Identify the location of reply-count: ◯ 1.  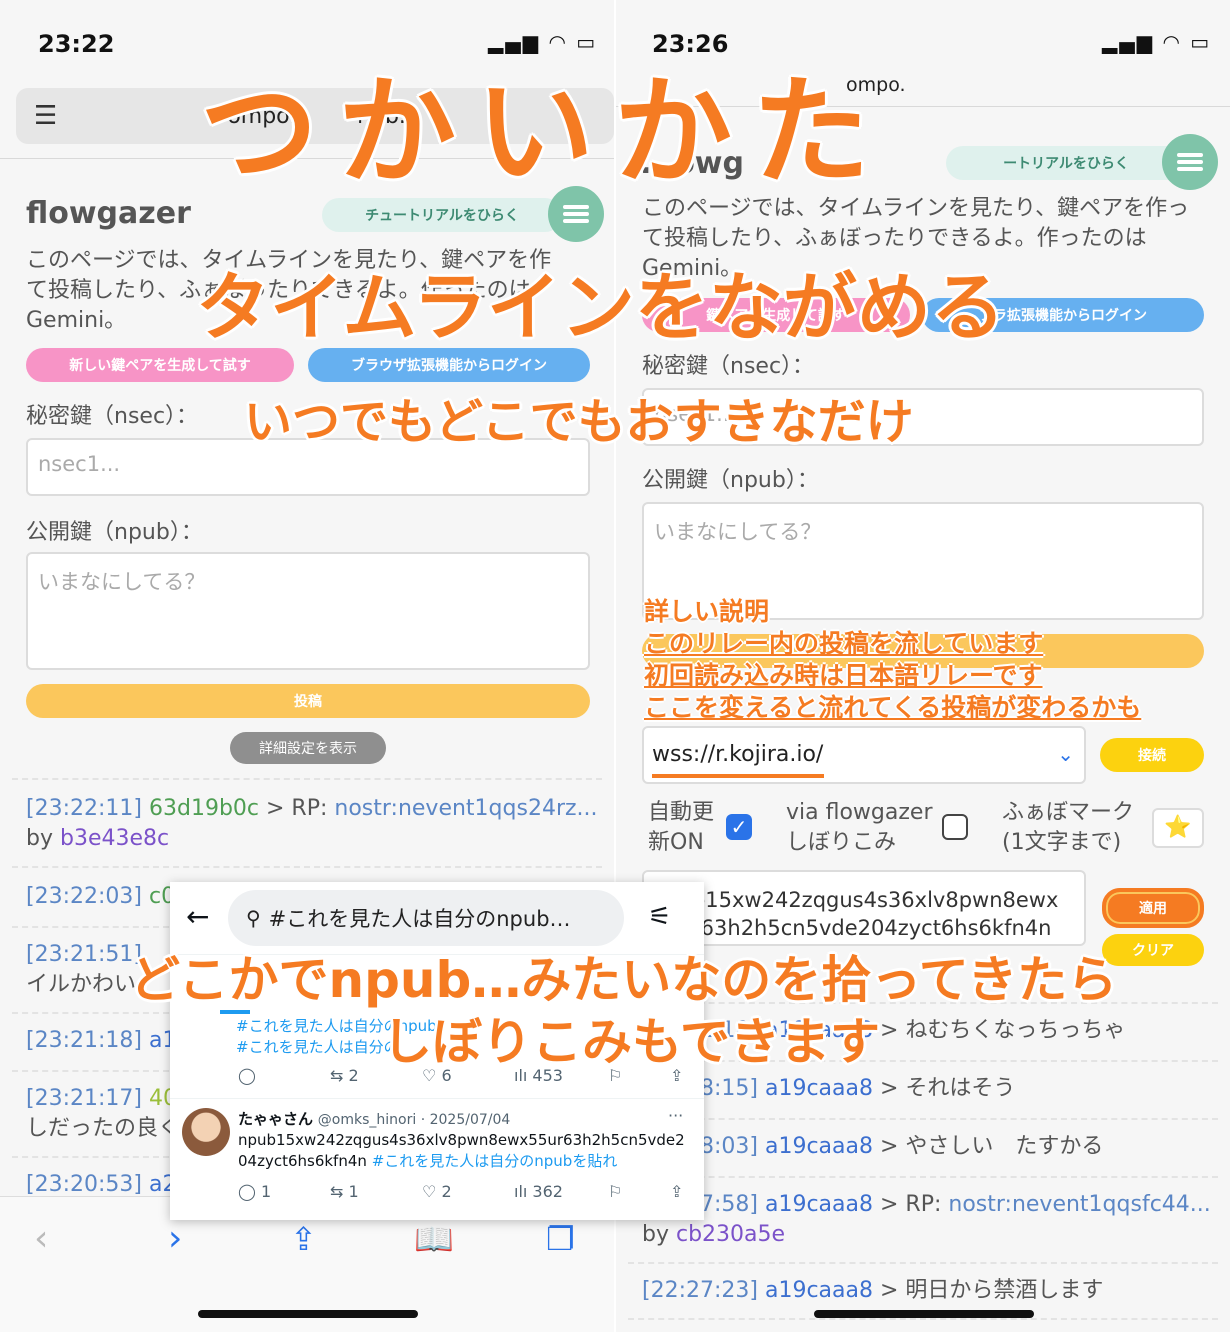
(254, 1191).